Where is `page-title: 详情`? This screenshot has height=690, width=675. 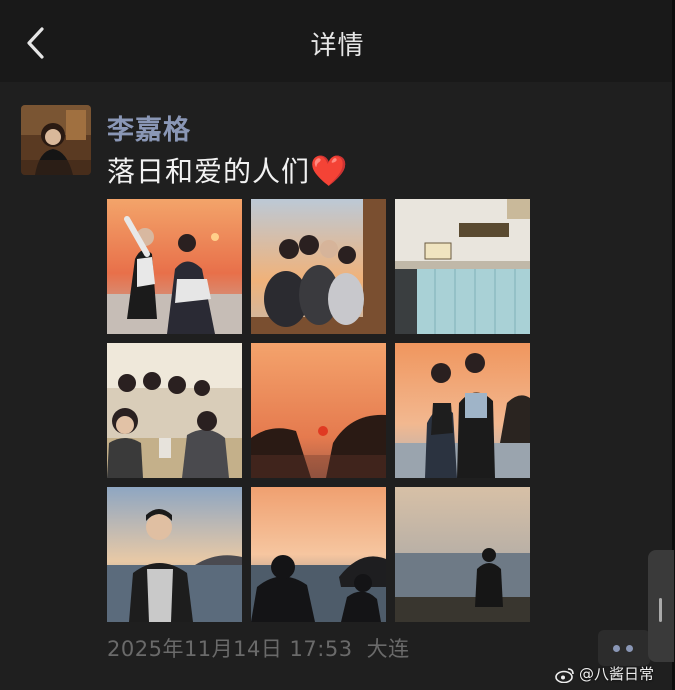
page-title: 详情 is located at coordinates (337, 46).